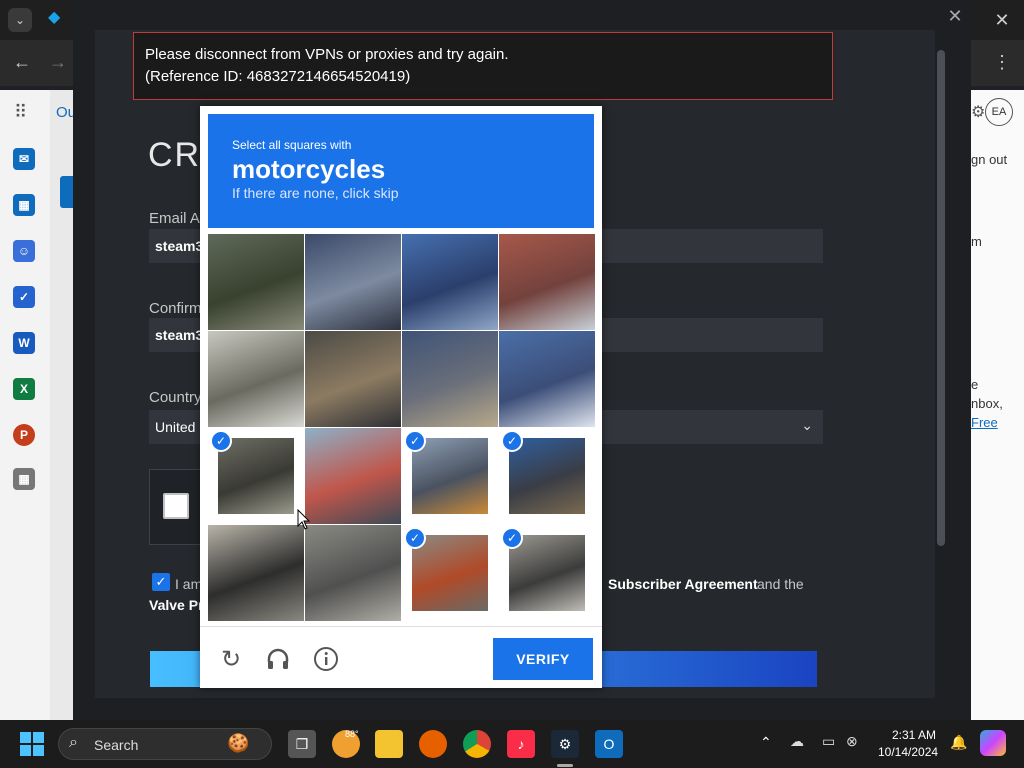  What do you see at coordinates (766, 742) in the screenshot?
I see `show-hidden-icons: ⌃` at bounding box center [766, 742].